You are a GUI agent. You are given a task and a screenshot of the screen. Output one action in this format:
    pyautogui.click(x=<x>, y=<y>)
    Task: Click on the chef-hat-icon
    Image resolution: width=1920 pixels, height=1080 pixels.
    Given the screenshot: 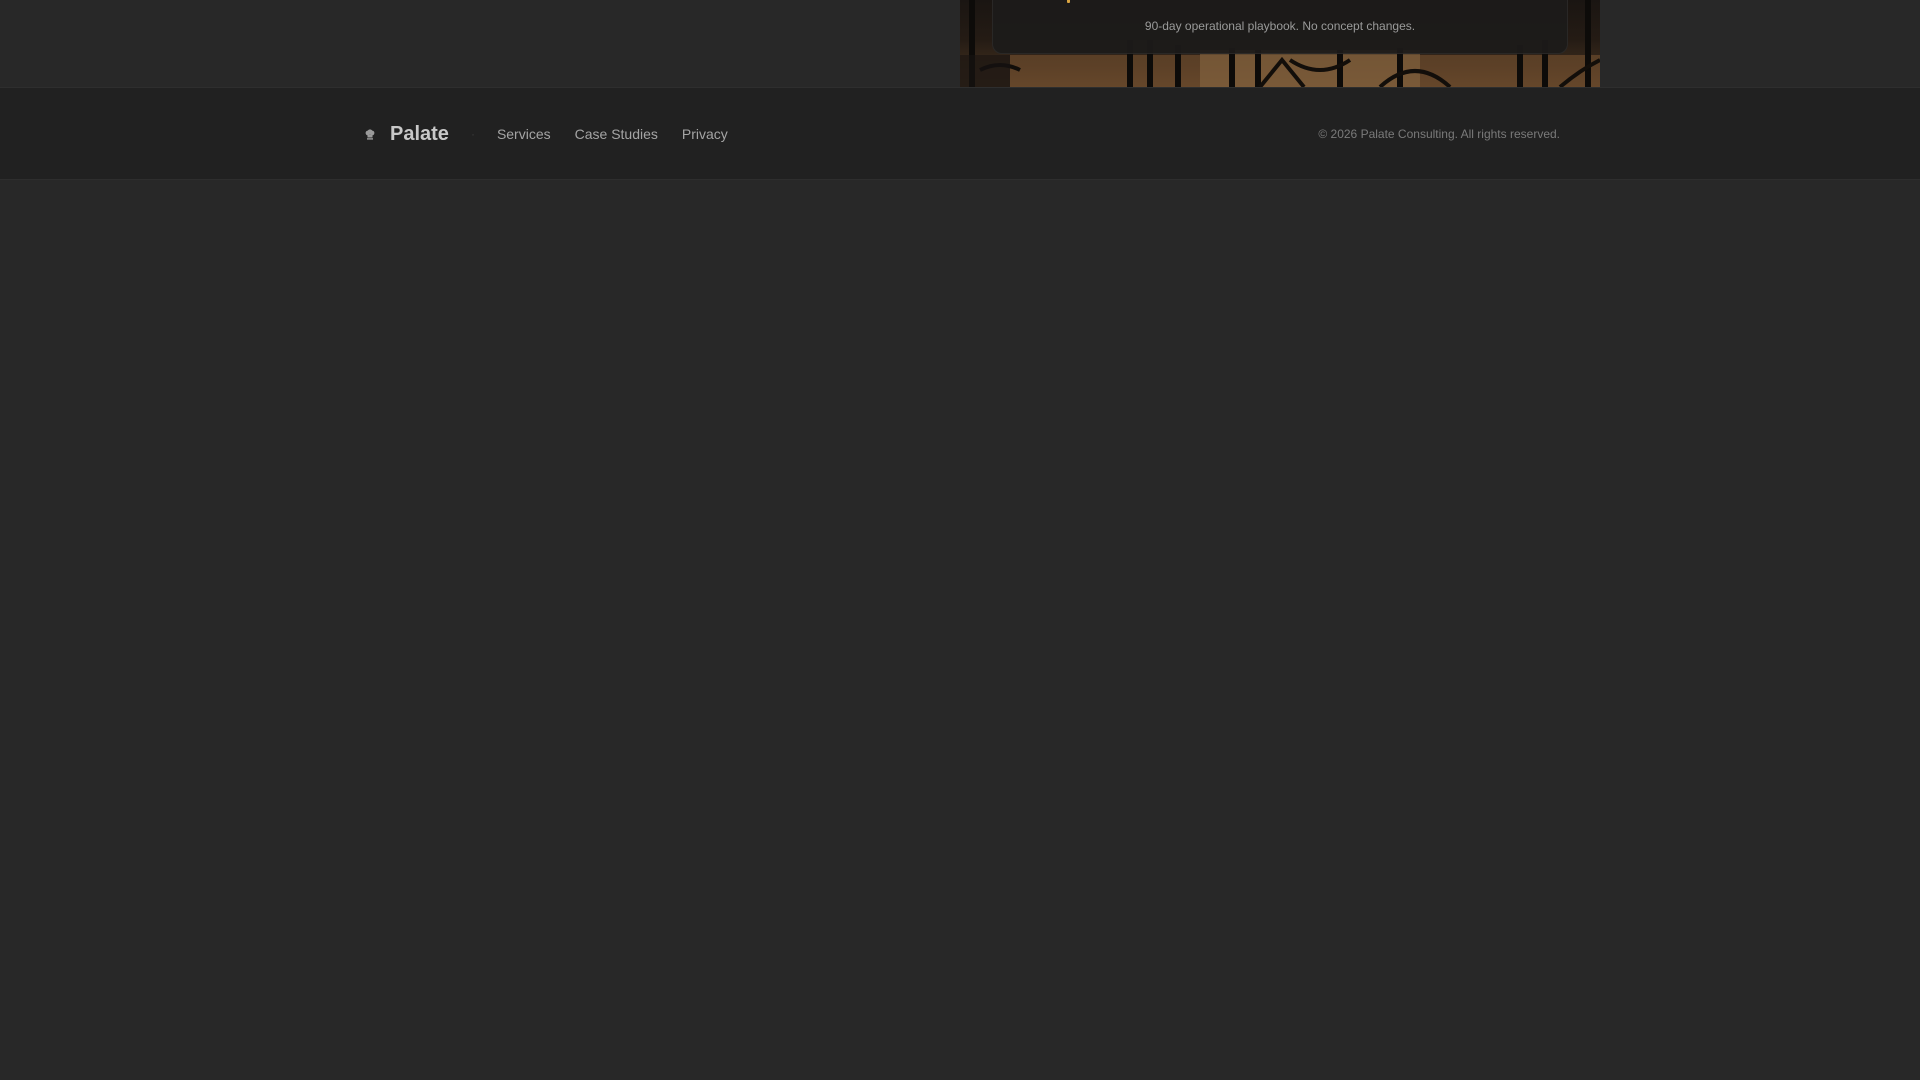 What is the action you would take?
    pyautogui.click(x=370, y=134)
    